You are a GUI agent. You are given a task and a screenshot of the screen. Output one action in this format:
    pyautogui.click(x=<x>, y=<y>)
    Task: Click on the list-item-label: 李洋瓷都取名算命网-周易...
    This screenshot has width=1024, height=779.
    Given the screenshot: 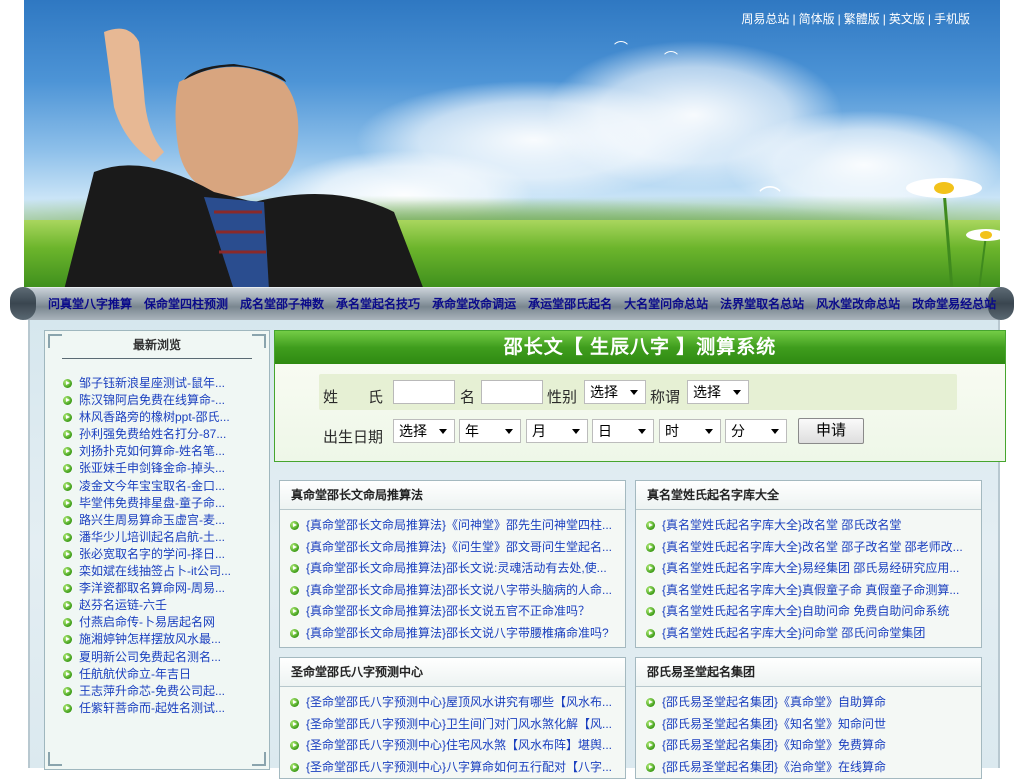 What is the action you would take?
    pyautogui.click(x=152, y=588)
    